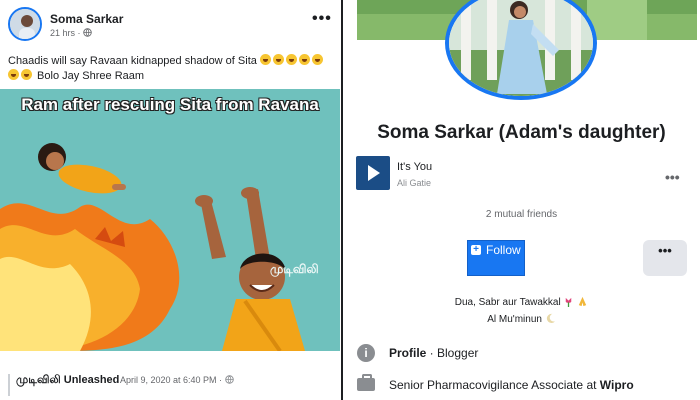  What do you see at coordinates (25, 24) in the screenshot?
I see `post-avatar` at bounding box center [25, 24].